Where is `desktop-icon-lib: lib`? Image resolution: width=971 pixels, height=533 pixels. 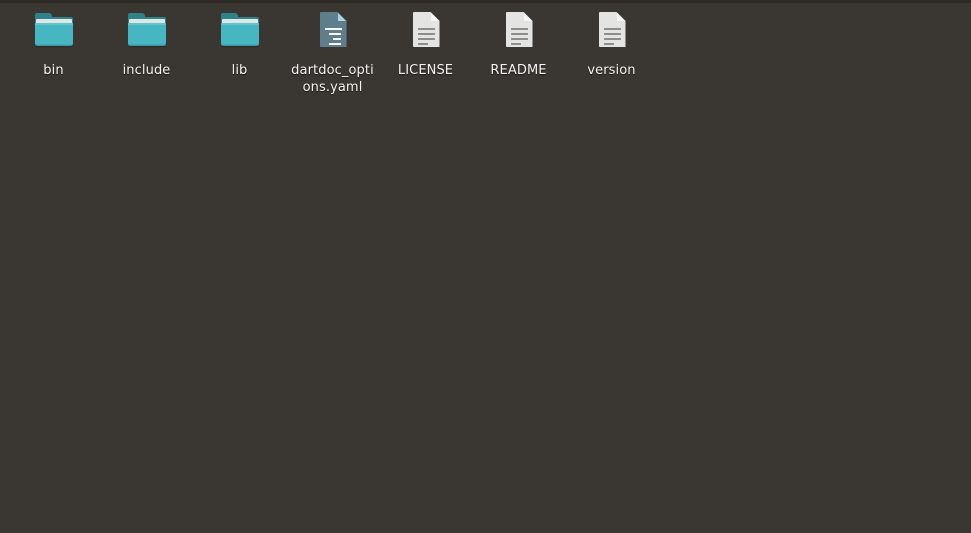
desktop-icon-lib: lib is located at coordinates (239, 44).